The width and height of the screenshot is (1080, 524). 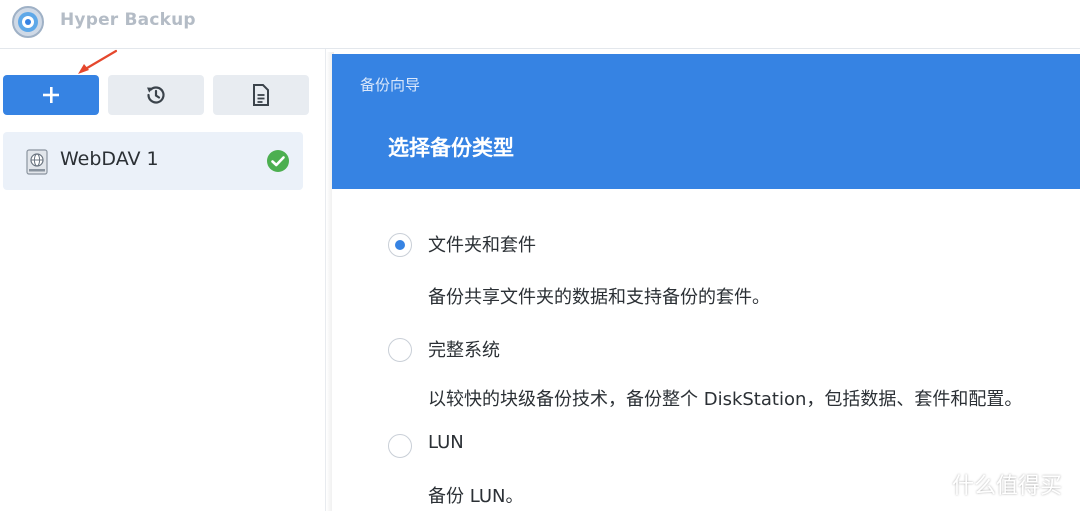 I want to click on history-icon, so click(x=156, y=95).